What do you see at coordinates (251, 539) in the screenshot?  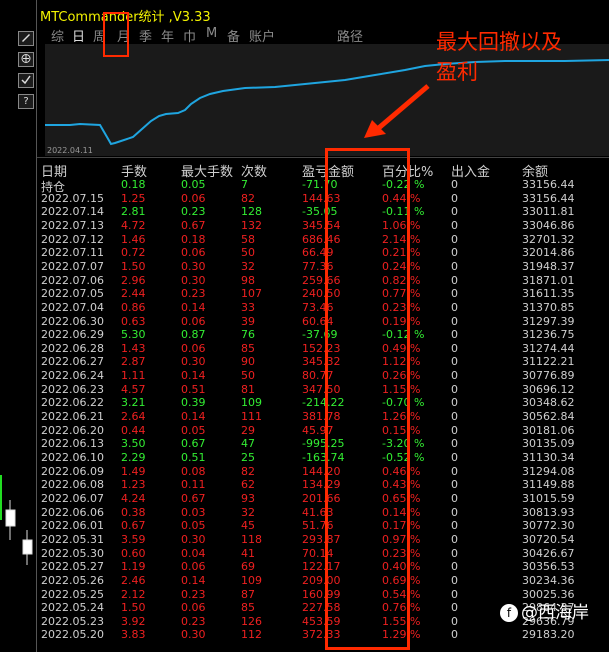 I see `row-count: 118` at bounding box center [251, 539].